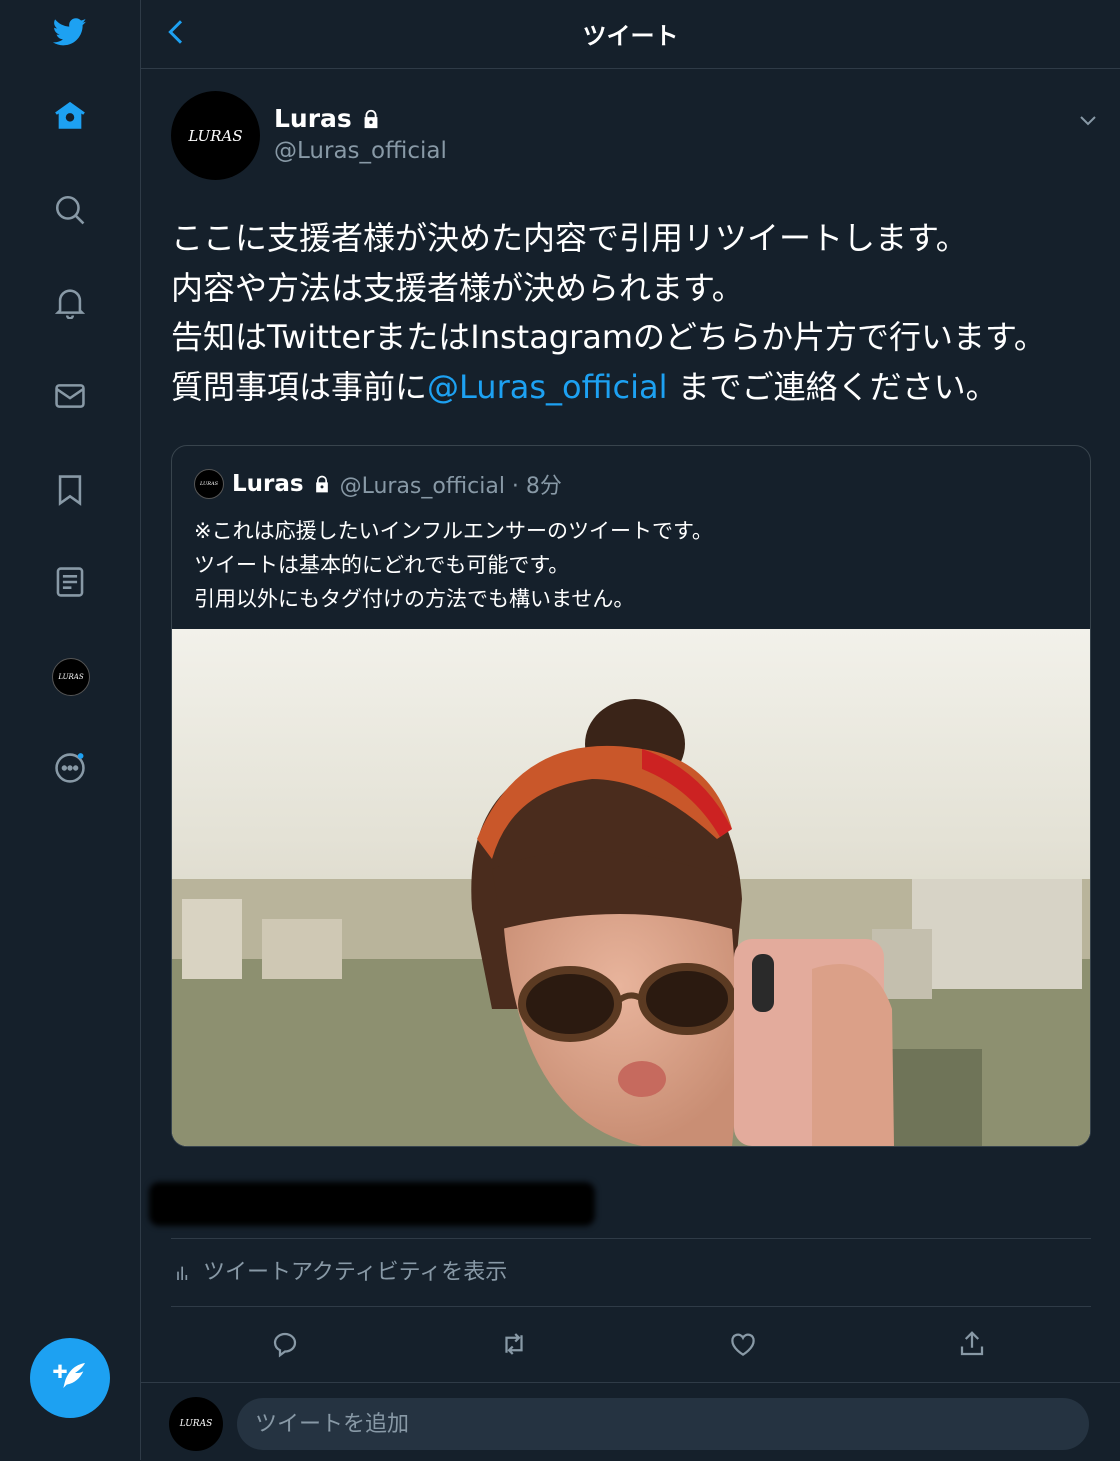 This screenshot has width=1120, height=1461. What do you see at coordinates (70, 730) in the screenshot?
I see `sidebar: LURAS` at bounding box center [70, 730].